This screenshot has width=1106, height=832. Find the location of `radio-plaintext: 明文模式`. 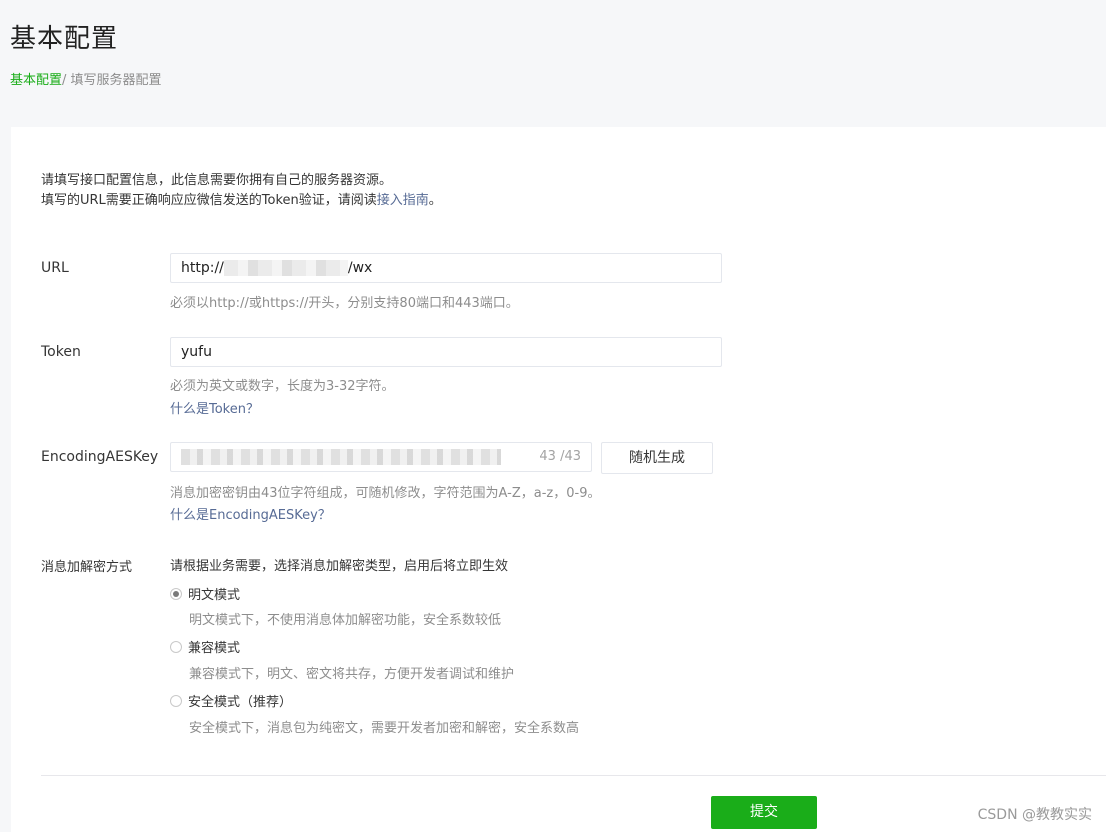

radio-plaintext: 明文模式 is located at coordinates (205, 593).